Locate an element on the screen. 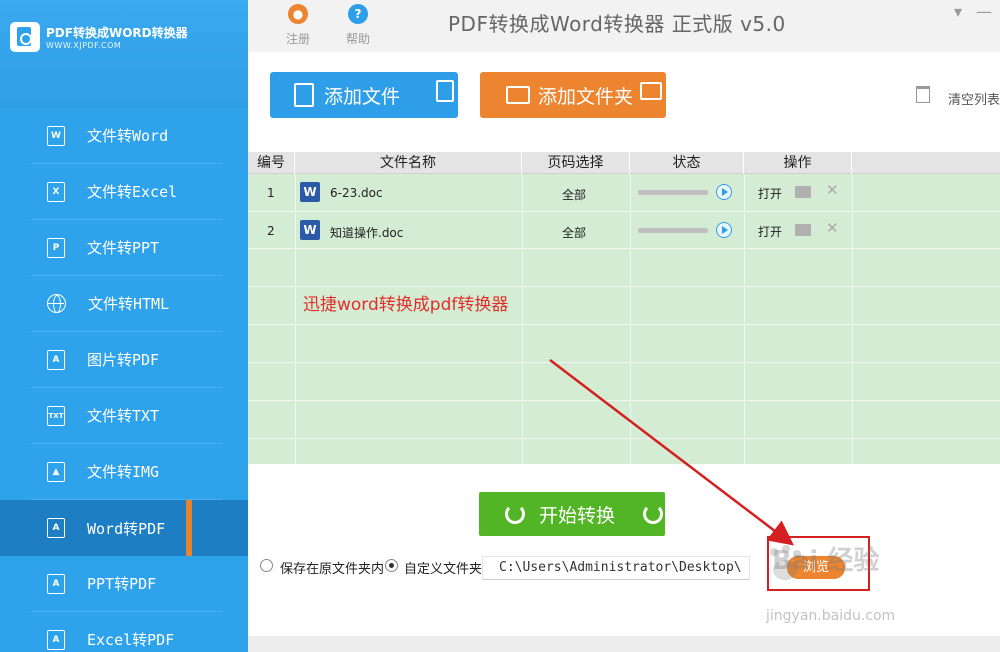  save-custom-radio is located at coordinates (391, 565).